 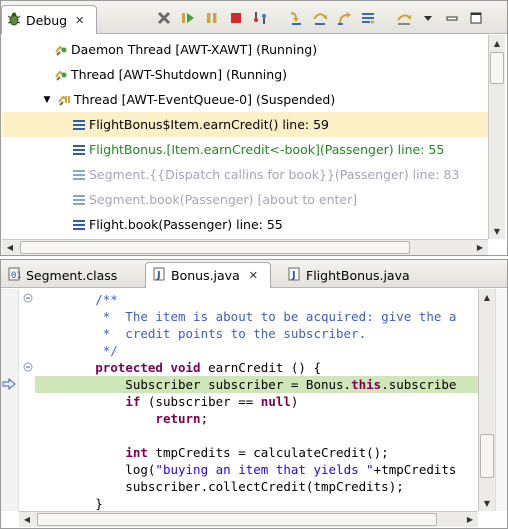 I want to click on code-line: subscriber.collectCredit(tmpCredits);, so click(x=219, y=486).